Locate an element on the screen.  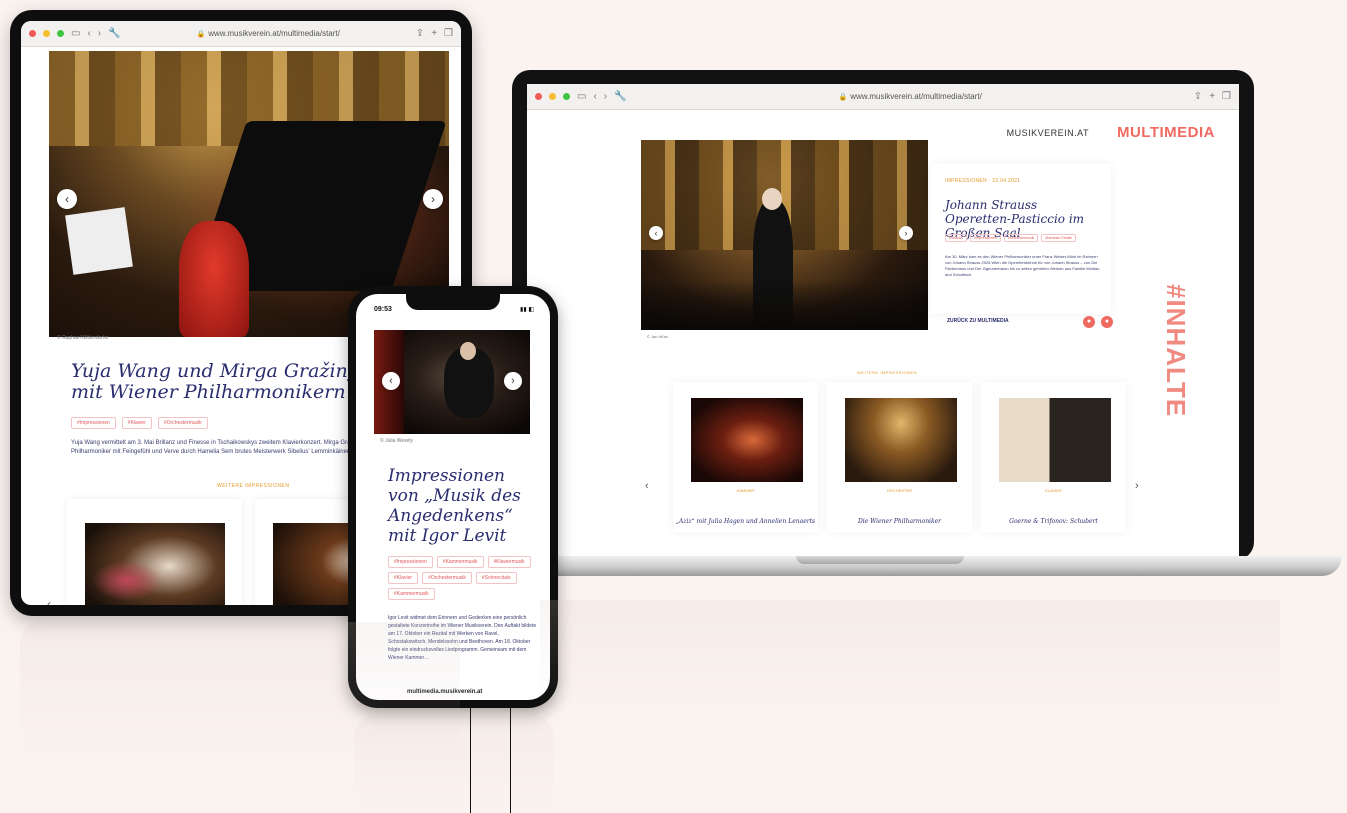
card-title: Goerne & Trifonov: Schubert is located at coordinates (1053, 521).